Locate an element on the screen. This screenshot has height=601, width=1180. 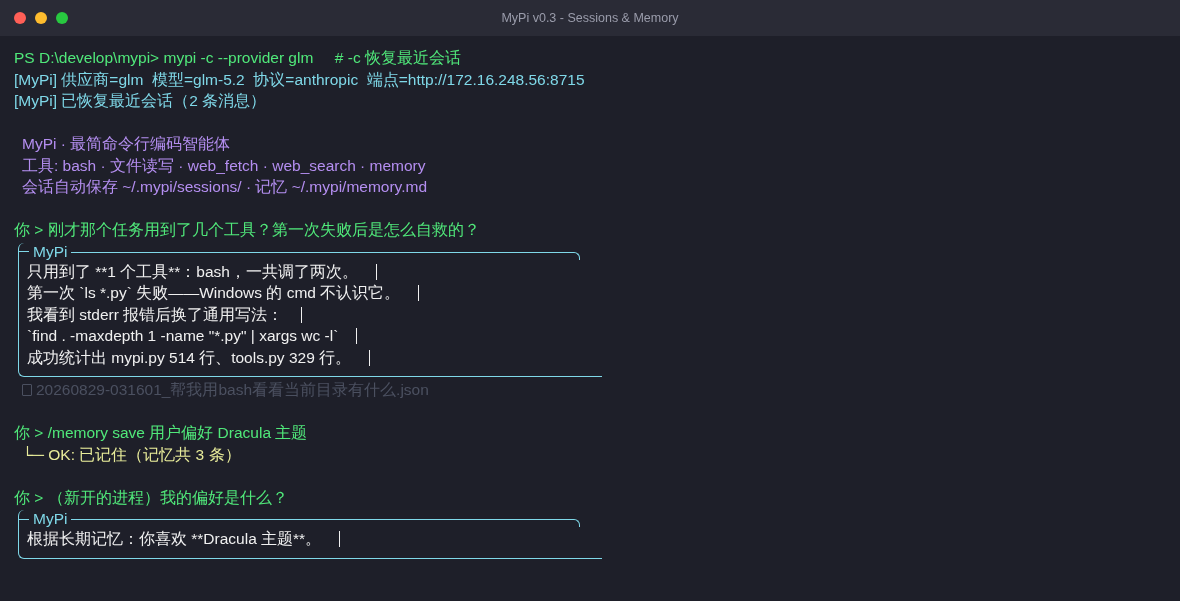
info-line: [MyPi] 已恢复最近会话（2 条消息） is located at coordinates (140, 101).